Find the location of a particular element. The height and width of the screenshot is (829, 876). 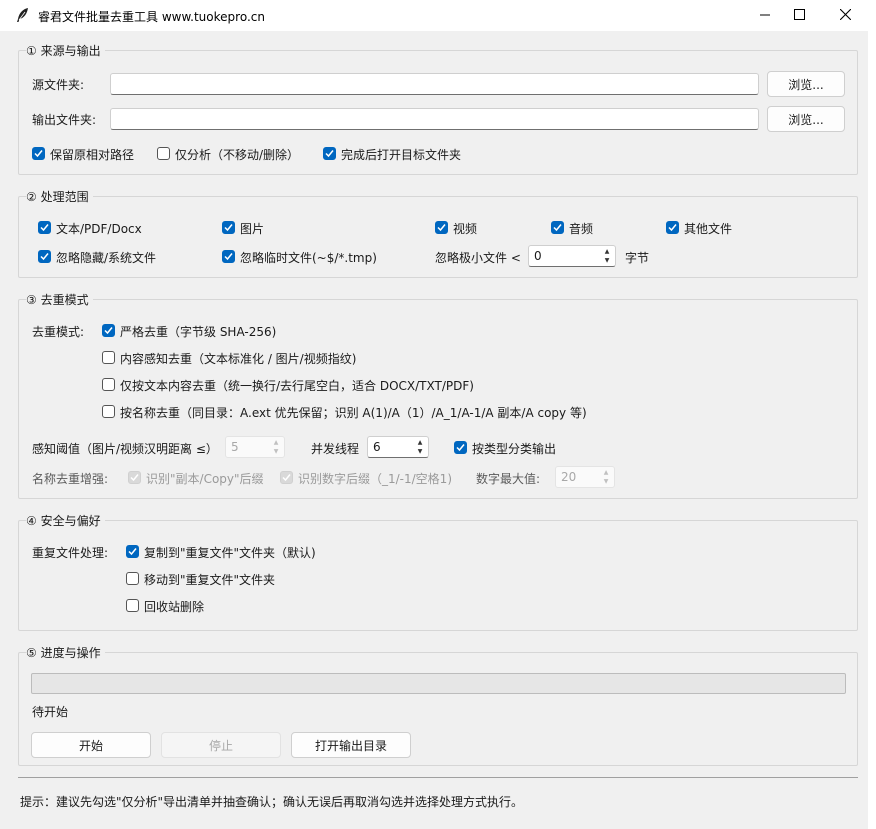

move-dup-label: 移动到"重复文件"文件夹 is located at coordinates (210, 580).